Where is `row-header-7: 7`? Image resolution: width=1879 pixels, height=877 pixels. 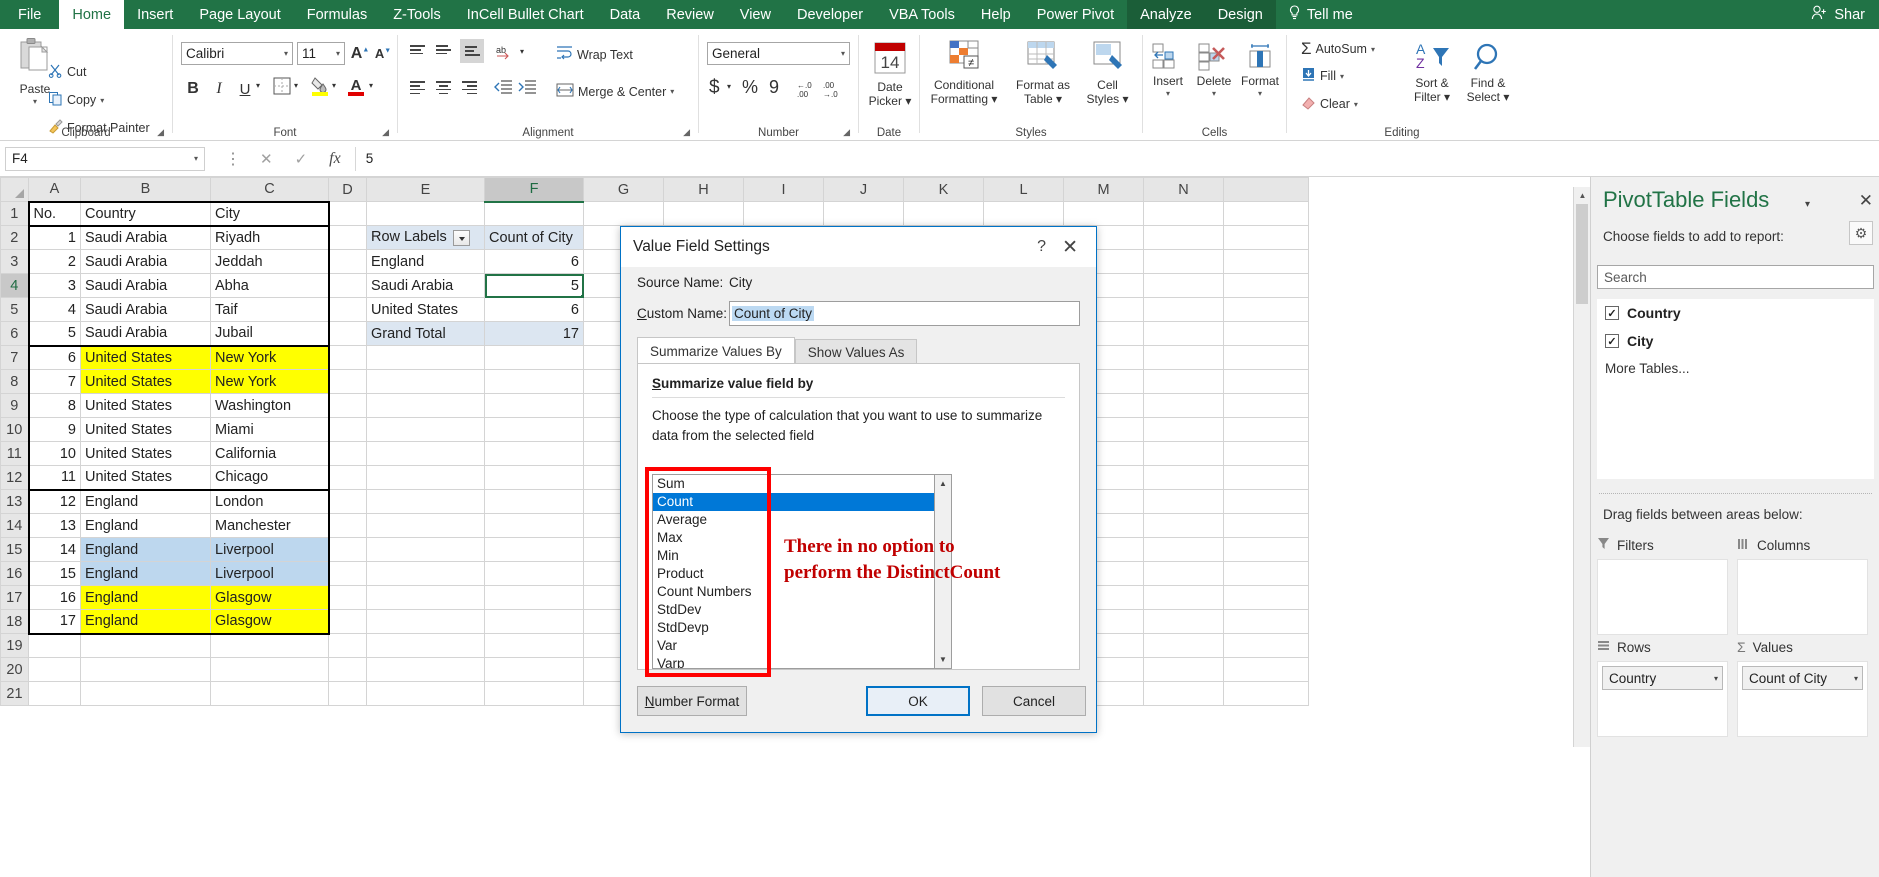
row-header-7: 7 is located at coordinates (14, 357).